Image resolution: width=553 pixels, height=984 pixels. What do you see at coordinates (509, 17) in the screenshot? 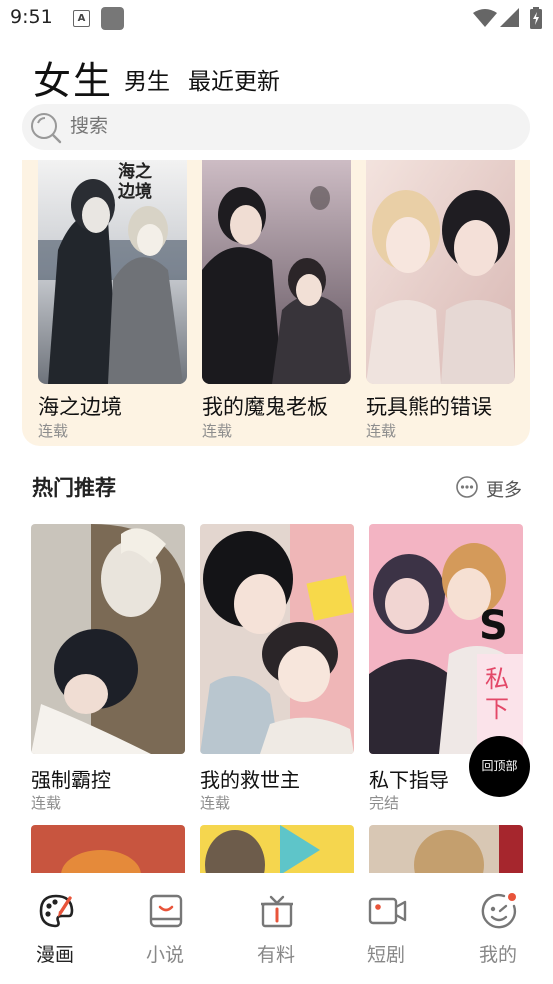
I see `cellular-icon` at bounding box center [509, 17].